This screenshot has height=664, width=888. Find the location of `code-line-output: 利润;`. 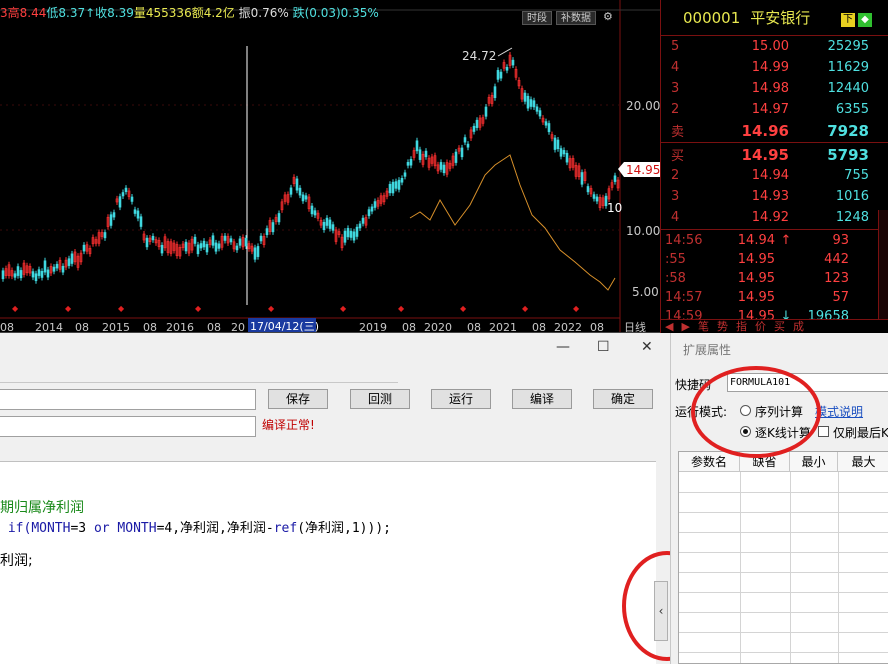

code-line-output: 利润; is located at coordinates (16, 561).